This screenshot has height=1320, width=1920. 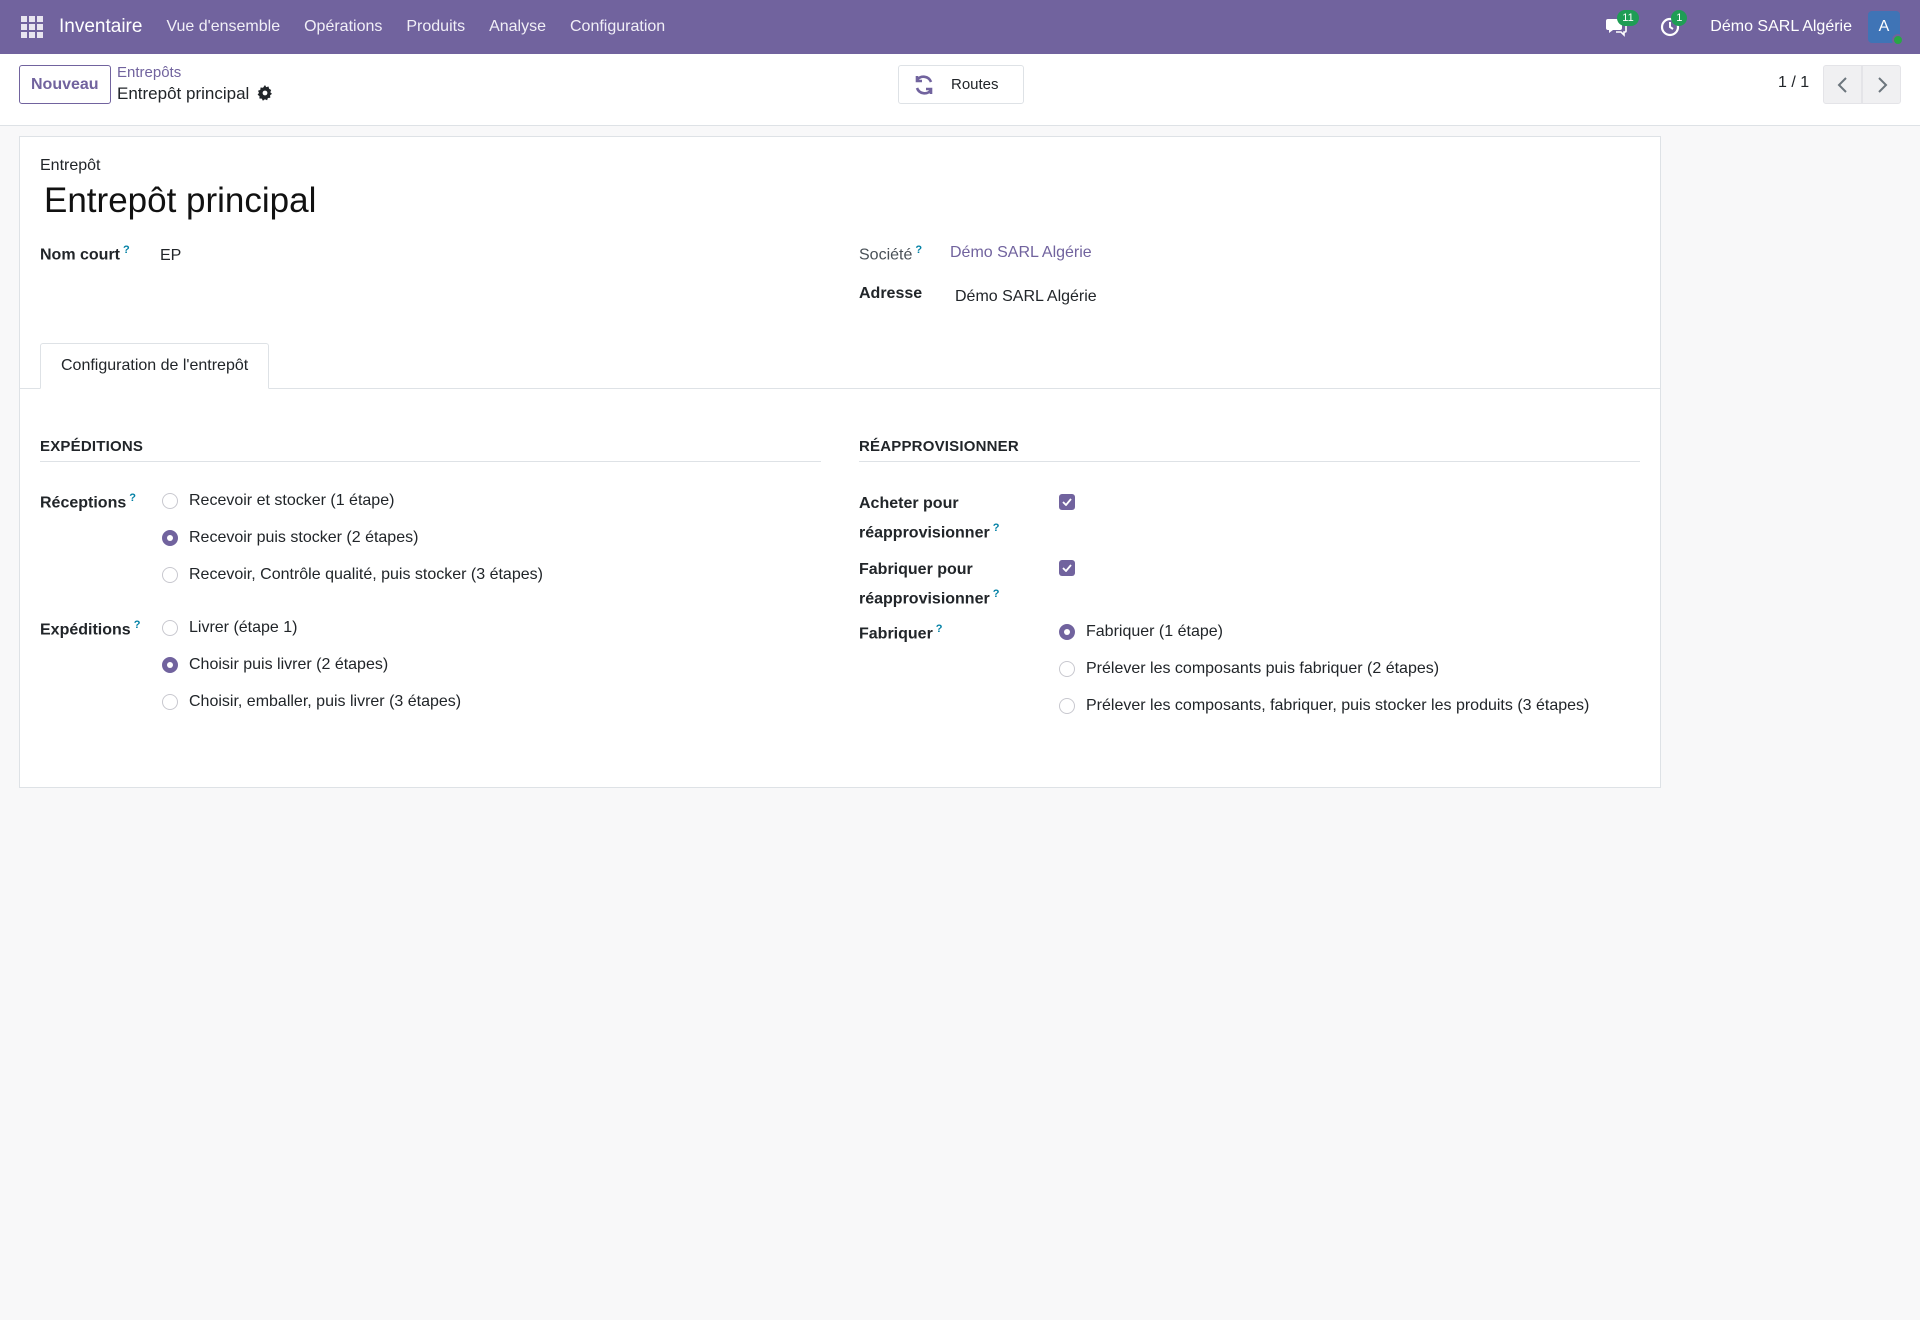 I want to click on activities-button: 1, so click(x=1672, y=25).